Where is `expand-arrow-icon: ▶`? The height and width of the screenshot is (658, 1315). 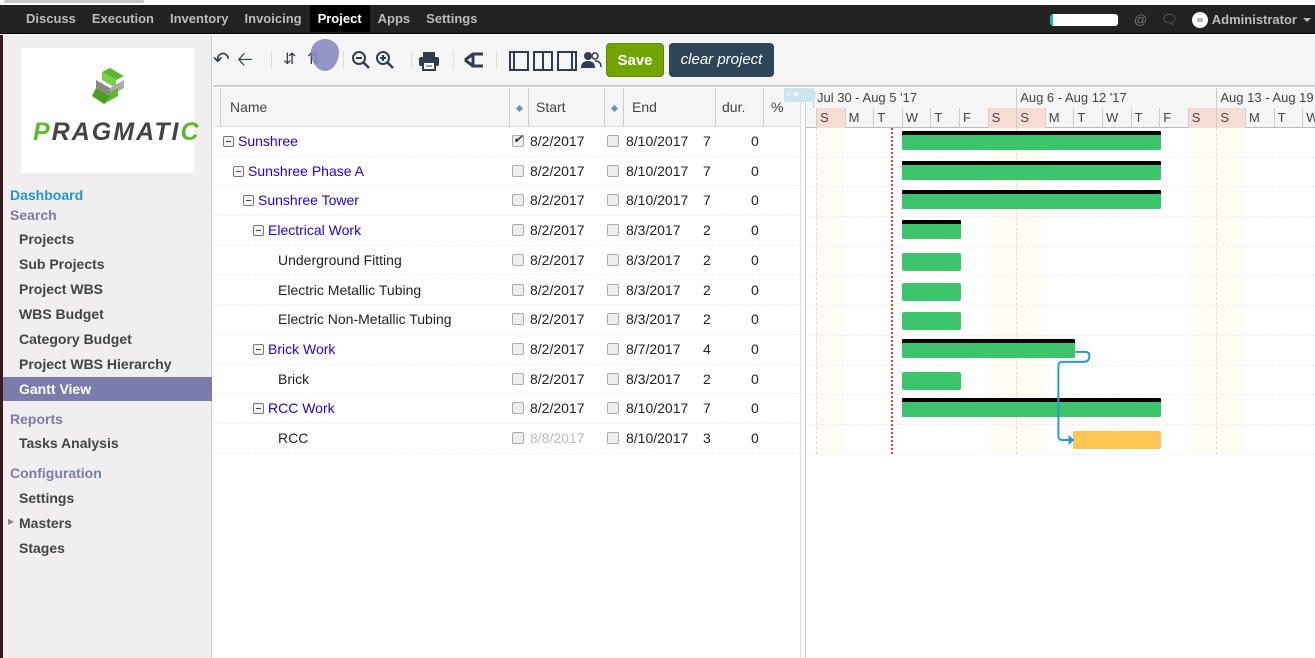 expand-arrow-icon: ▶ is located at coordinates (11, 521).